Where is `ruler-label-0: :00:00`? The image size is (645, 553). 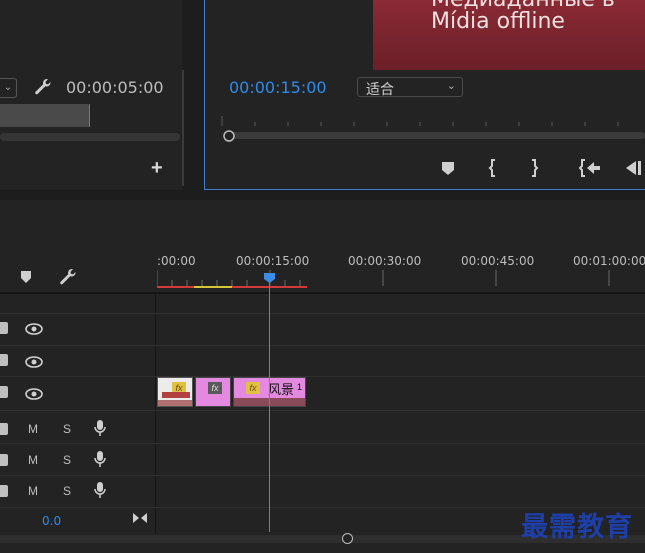
ruler-label-0: :00:00 is located at coordinates (176, 261).